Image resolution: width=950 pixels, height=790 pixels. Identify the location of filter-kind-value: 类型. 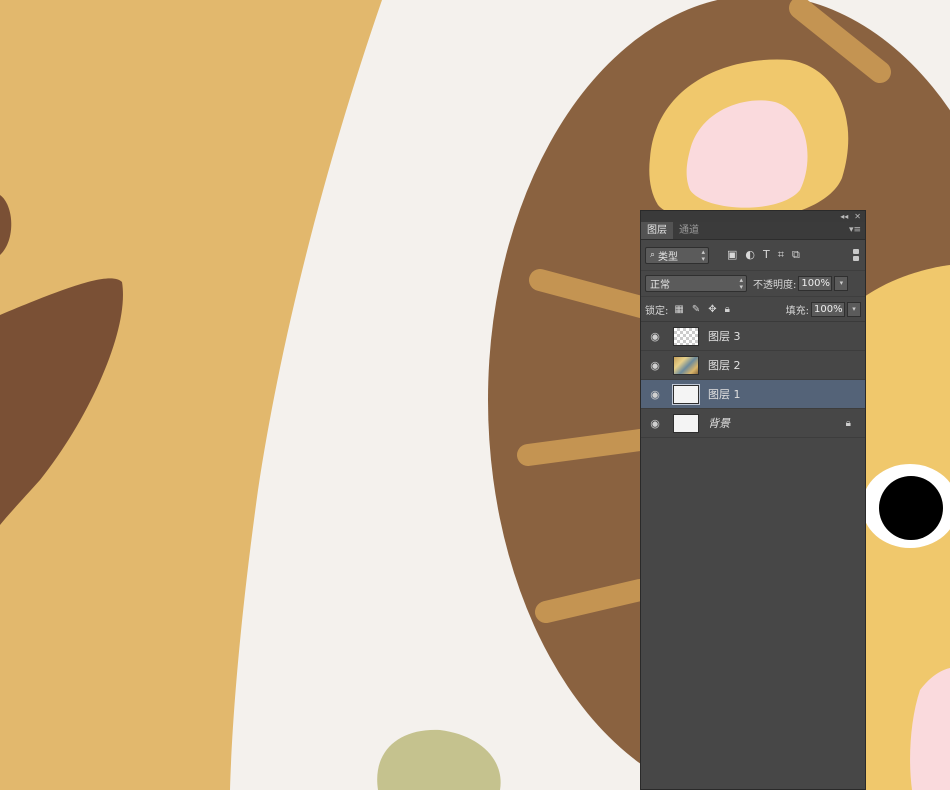
(668, 257).